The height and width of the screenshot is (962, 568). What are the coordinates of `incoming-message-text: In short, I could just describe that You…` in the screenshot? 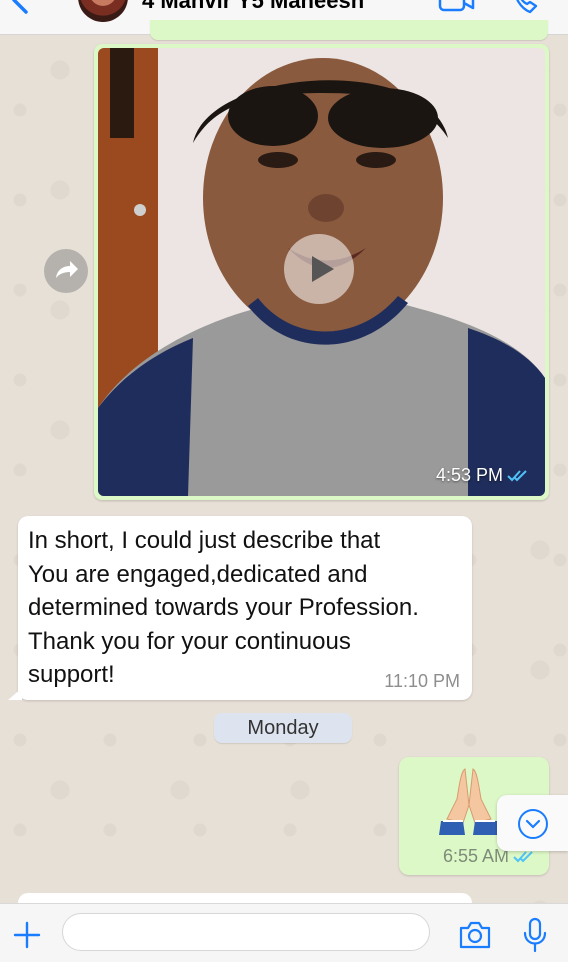 It's located at (248, 608).